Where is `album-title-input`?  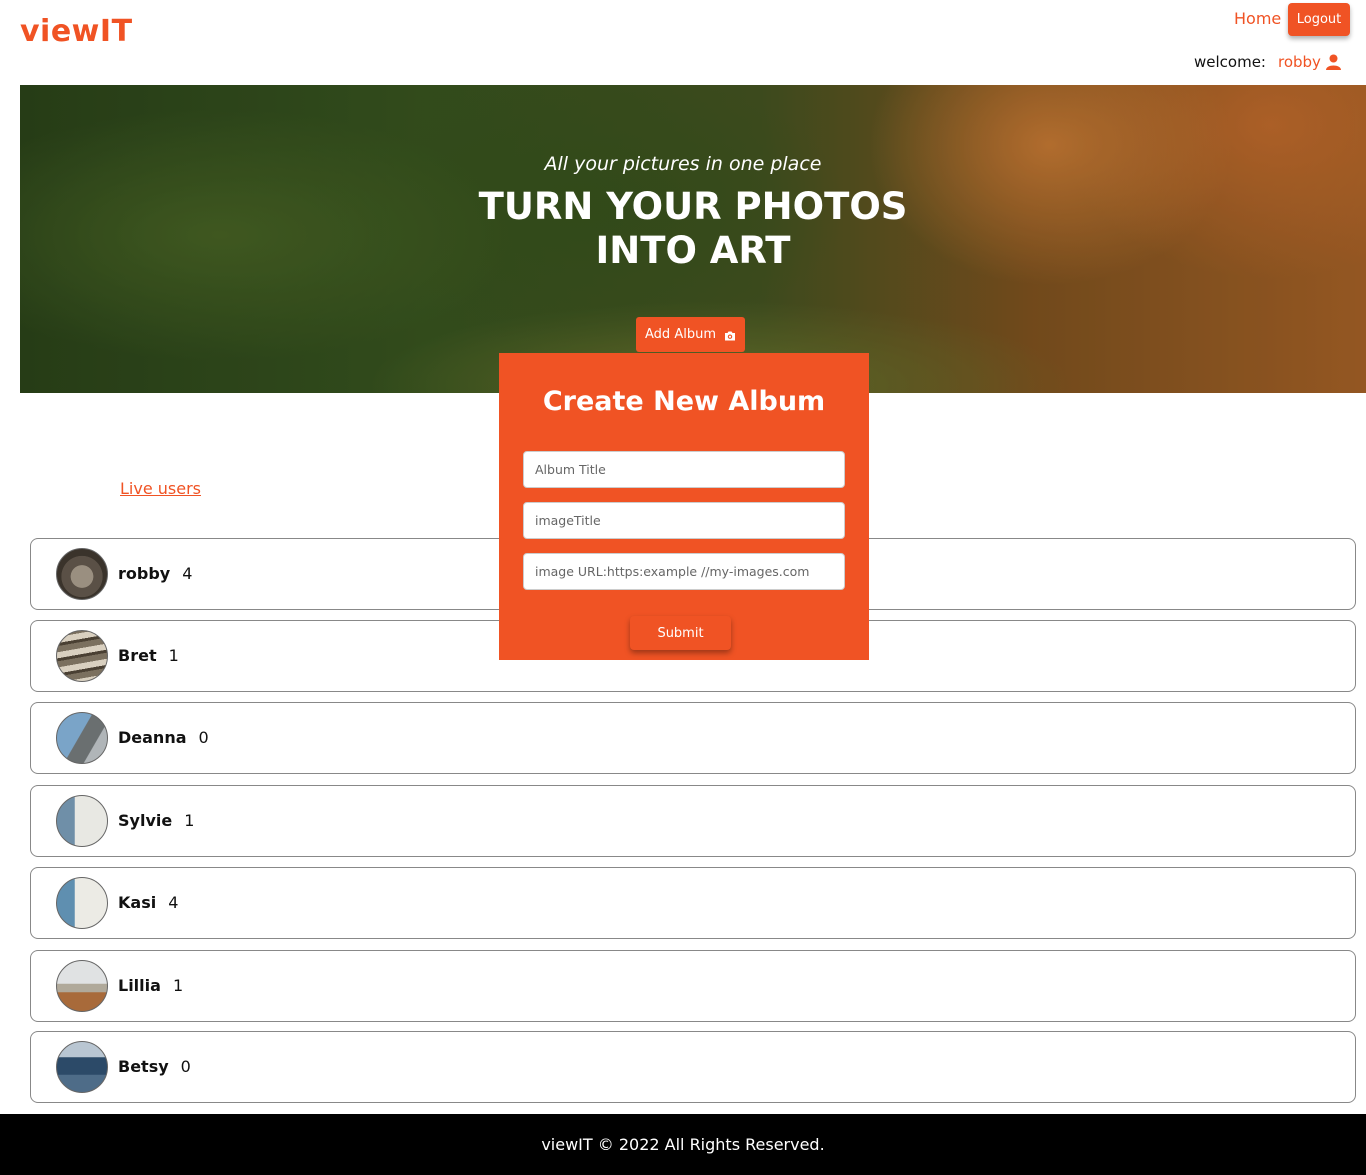
album-title-input is located at coordinates (684, 469).